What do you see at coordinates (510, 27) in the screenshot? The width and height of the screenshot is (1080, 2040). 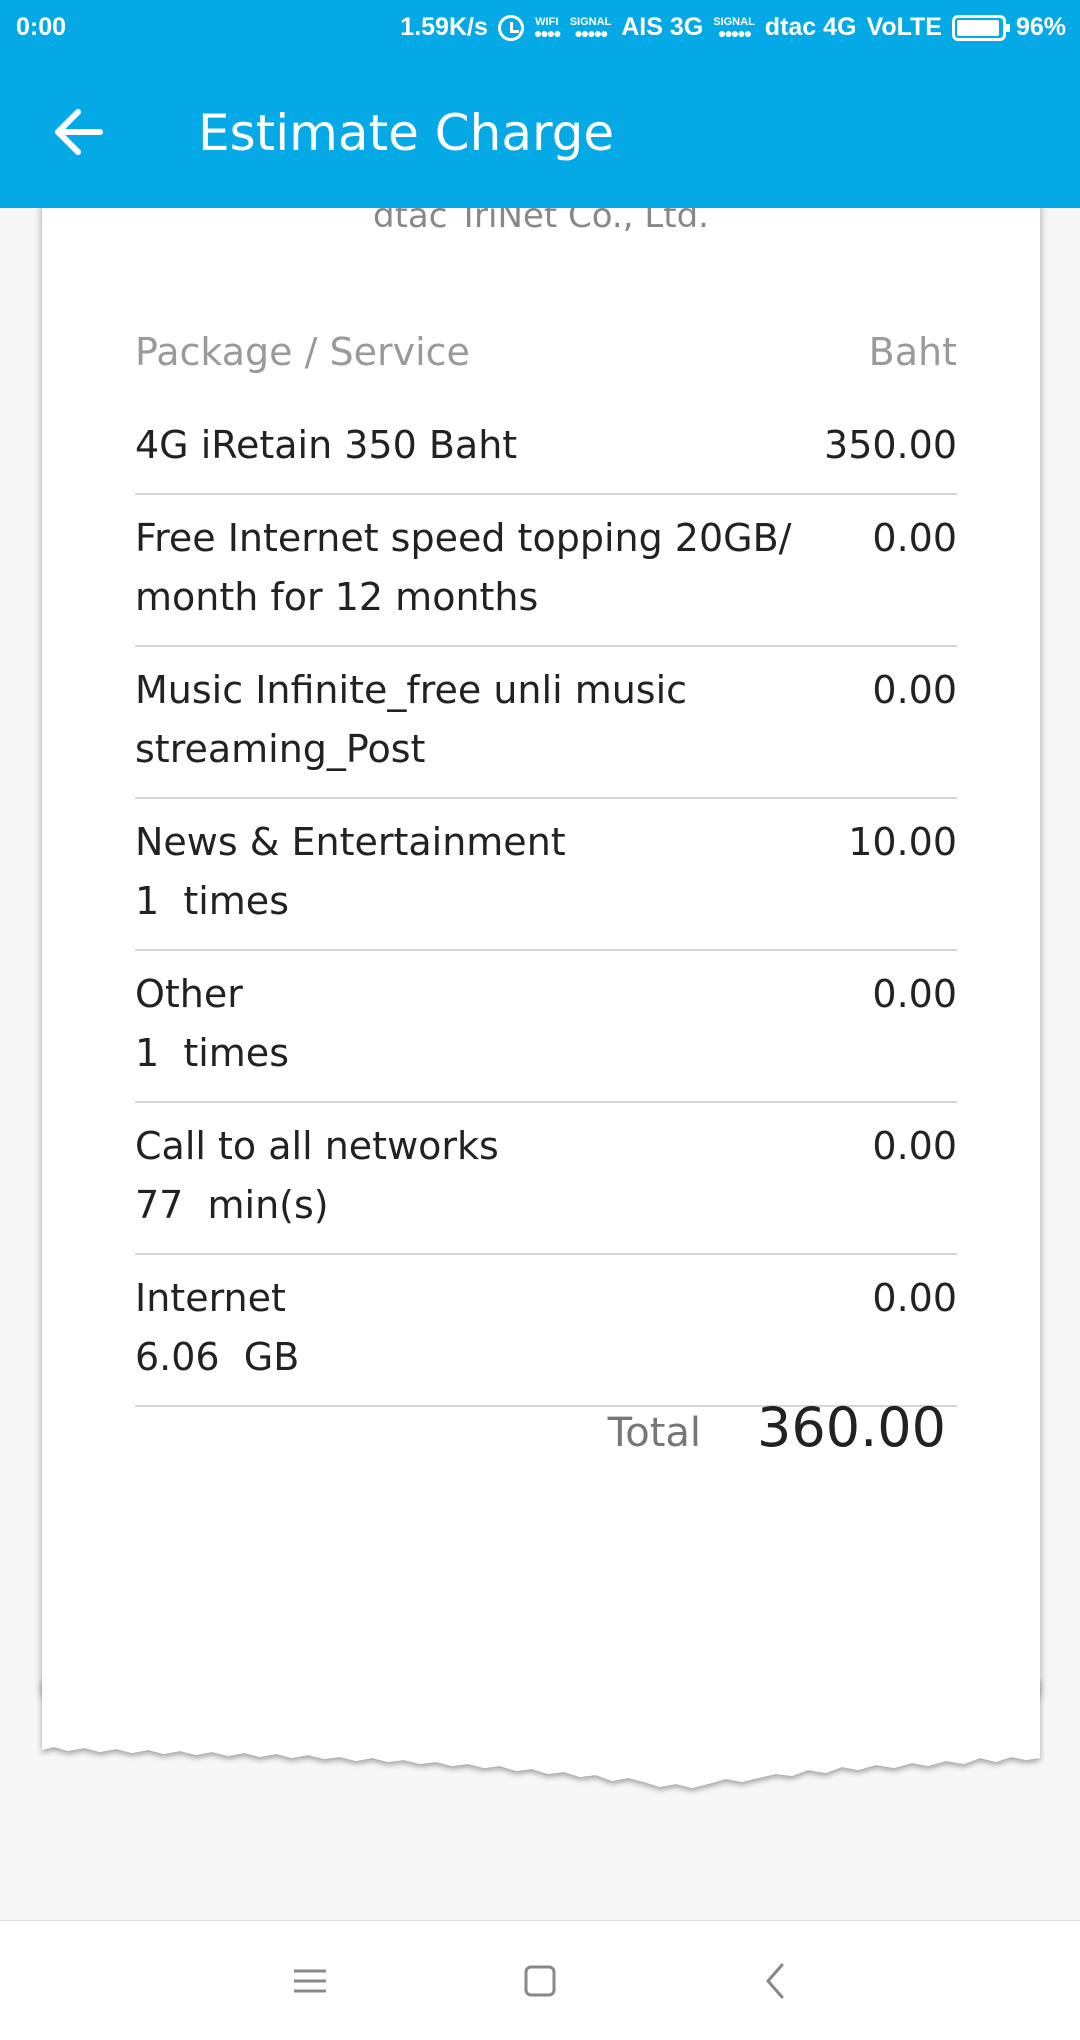 I see `alarm-icon` at bounding box center [510, 27].